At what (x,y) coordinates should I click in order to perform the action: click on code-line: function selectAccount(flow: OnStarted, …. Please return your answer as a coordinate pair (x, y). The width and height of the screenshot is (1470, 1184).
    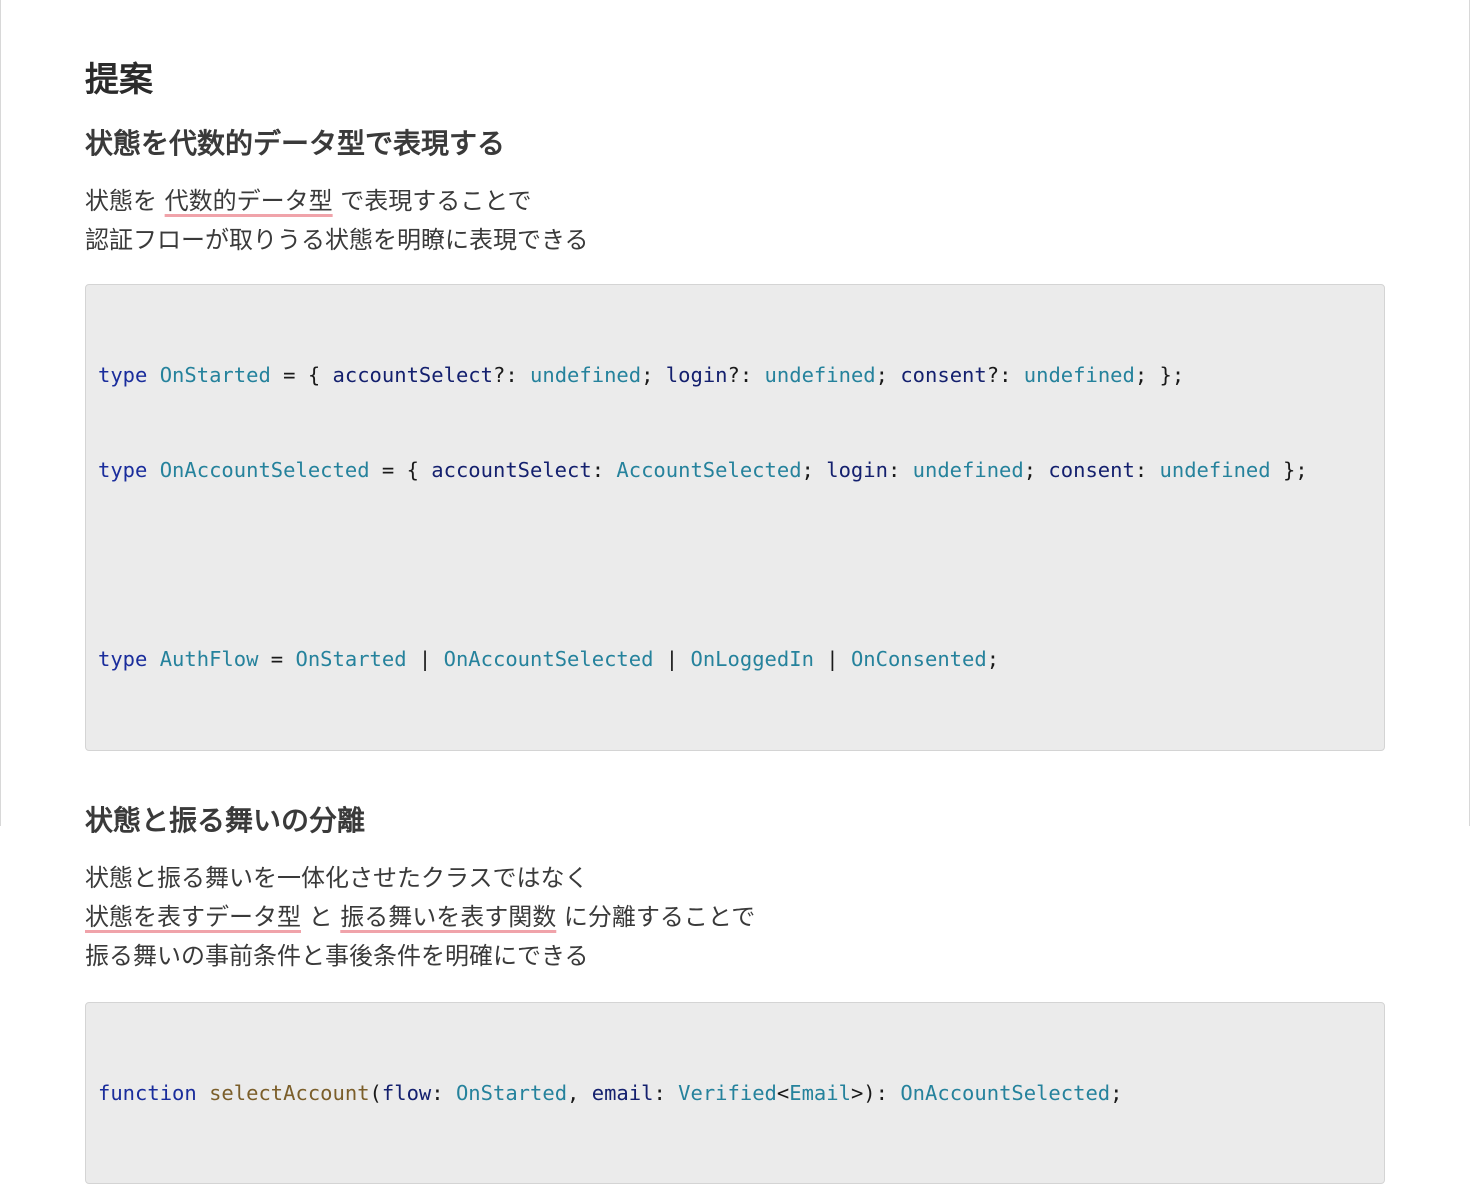
    Looking at the image, I should click on (735, 1094).